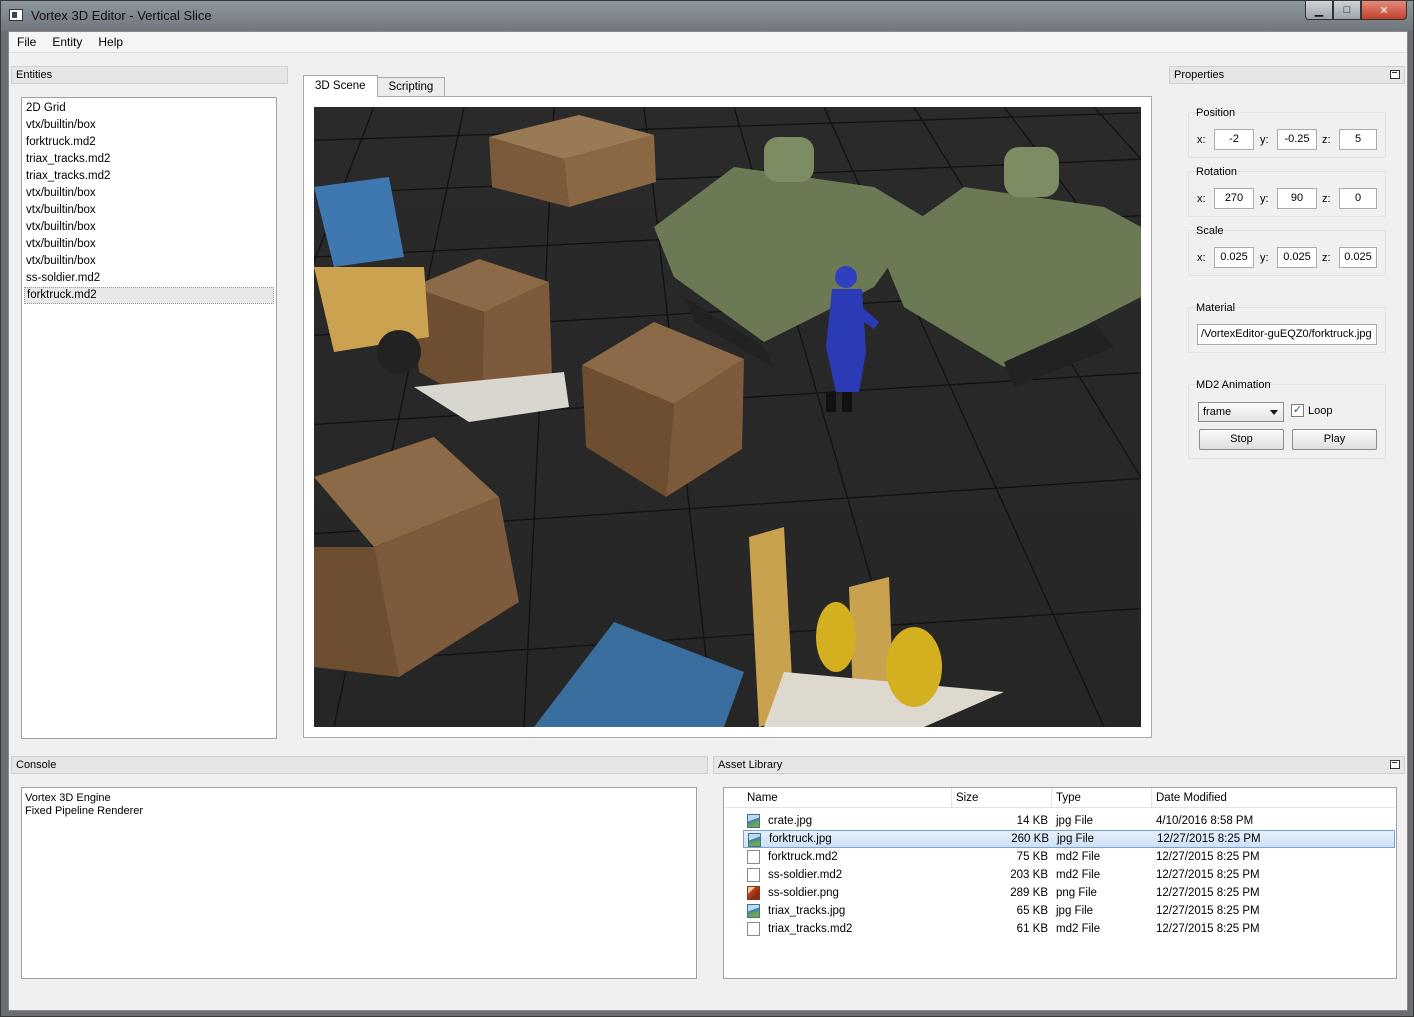 Image resolution: width=1414 pixels, height=1017 pixels. Describe the element at coordinates (1326, 199) in the screenshot. I see `rotation-z-label: z:` at that location.